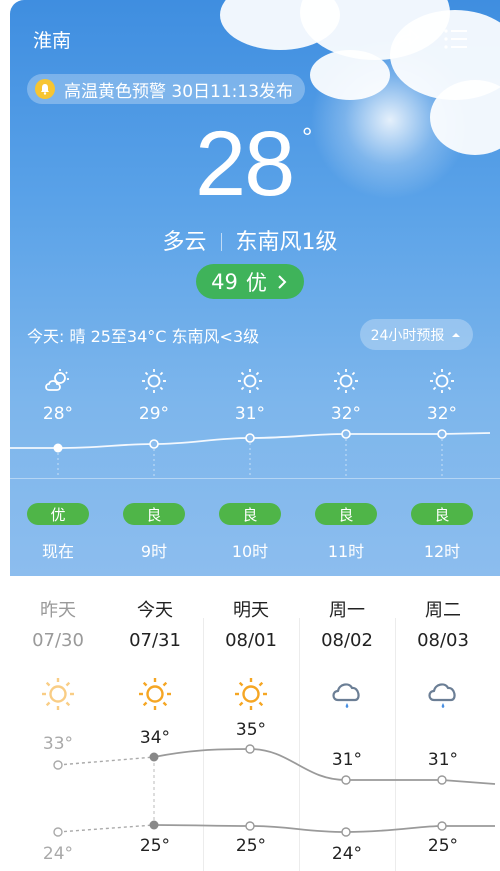 This screenshot has height=871, width=500. Describe the element at coordinates (456, 334) in the screenshot. I see `caret-up-icon` at that location.